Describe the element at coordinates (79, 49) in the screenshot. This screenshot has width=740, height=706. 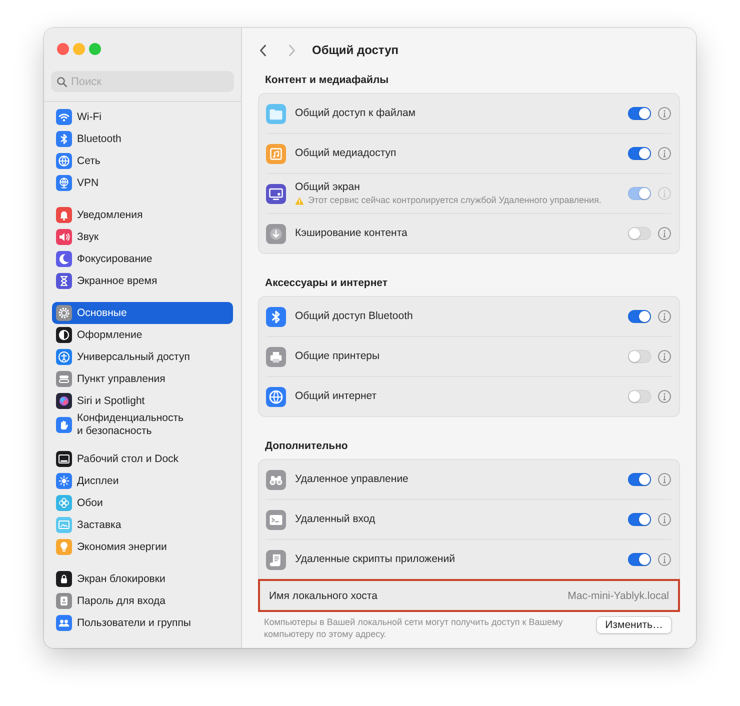
I see `minimize-icon` at that location.